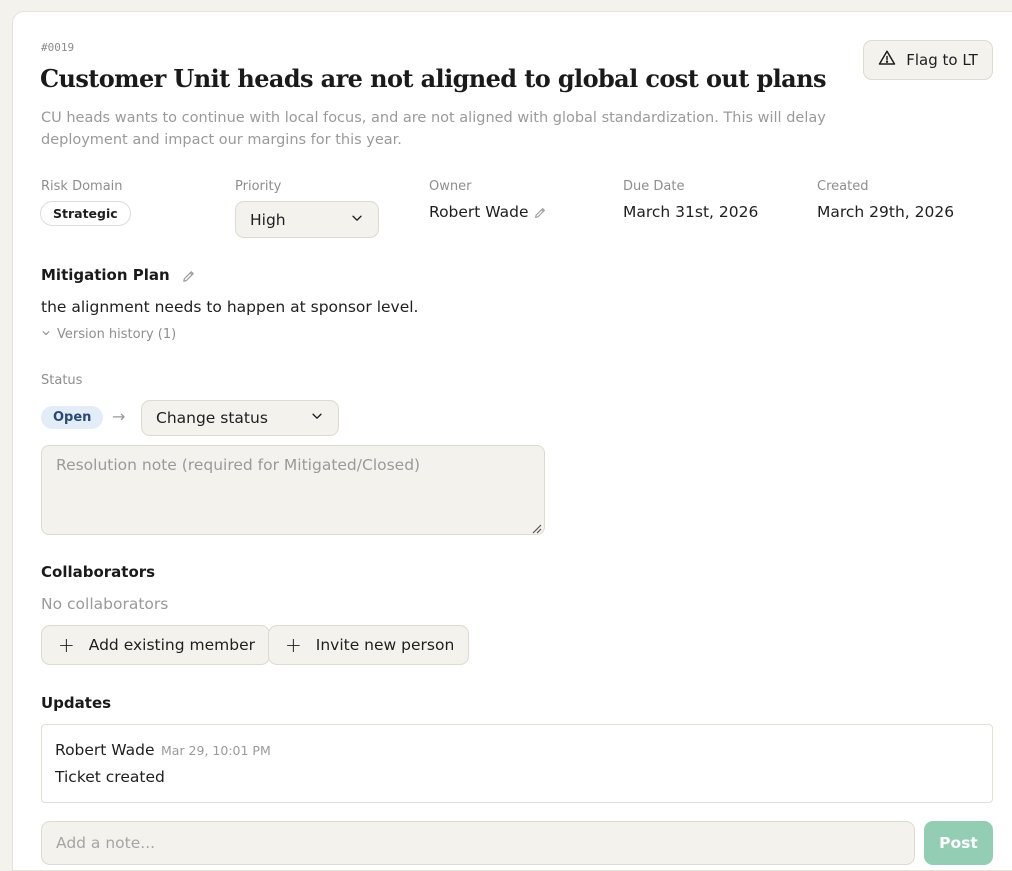 This screenshot has width=1012, height=871. Describe the element at coordinates (98, 572) in the screenshot. I see `collaborators-title: Collaborators` at that location.